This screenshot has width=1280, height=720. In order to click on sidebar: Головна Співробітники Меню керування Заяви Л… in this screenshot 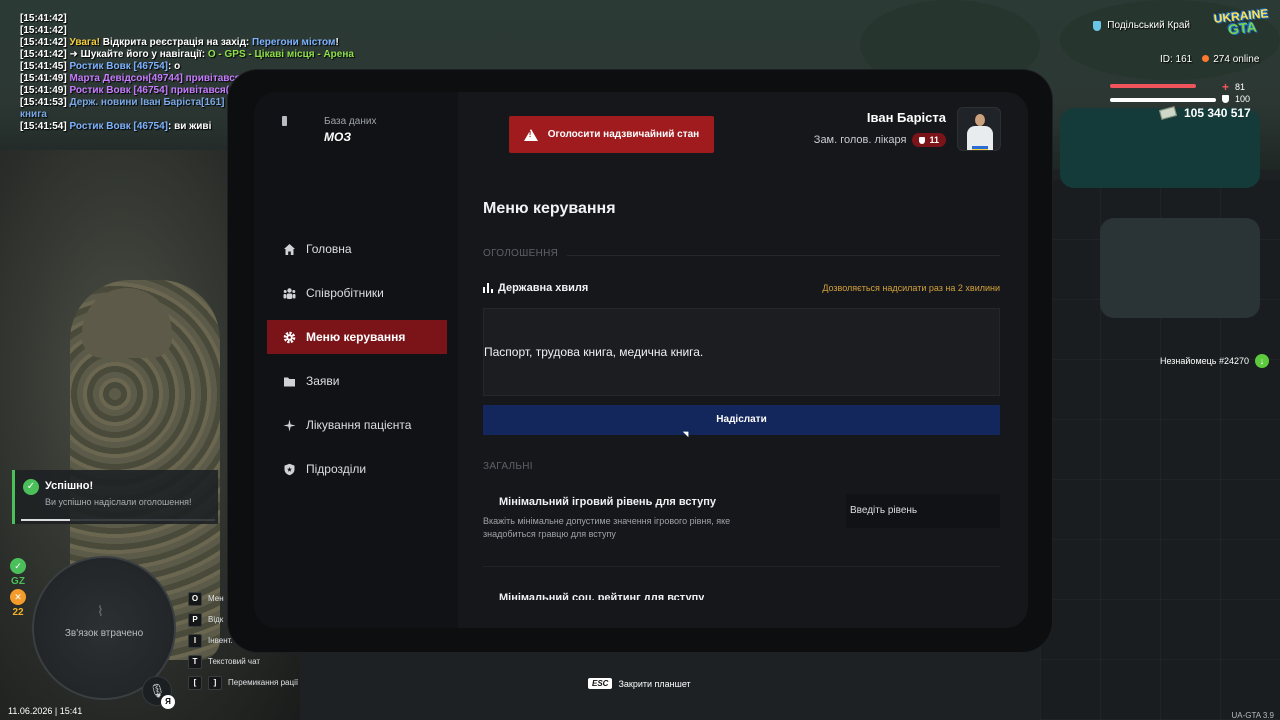, I will do `click(356, 360)`.